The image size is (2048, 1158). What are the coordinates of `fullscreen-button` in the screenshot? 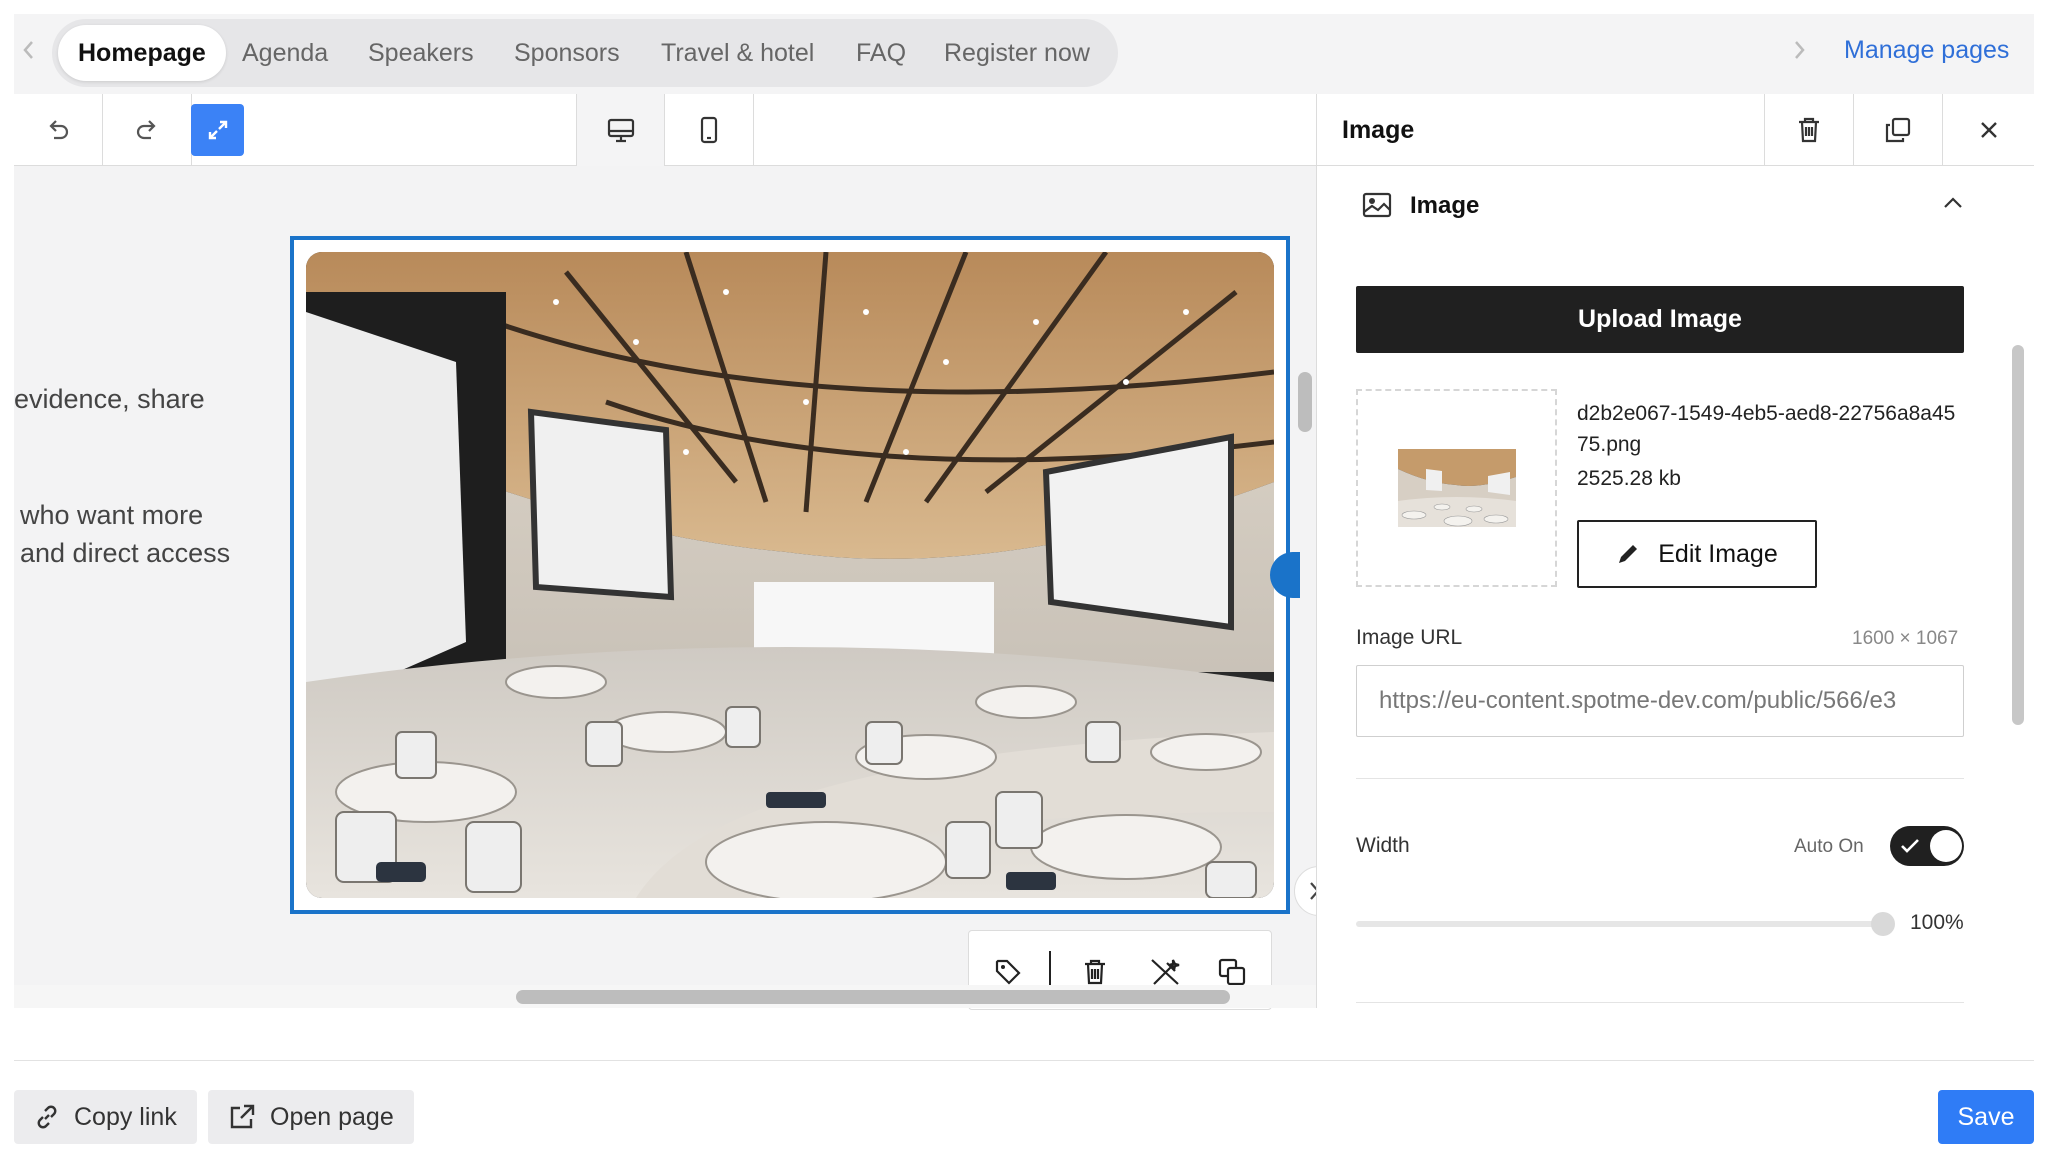 It's located at (217, 130).